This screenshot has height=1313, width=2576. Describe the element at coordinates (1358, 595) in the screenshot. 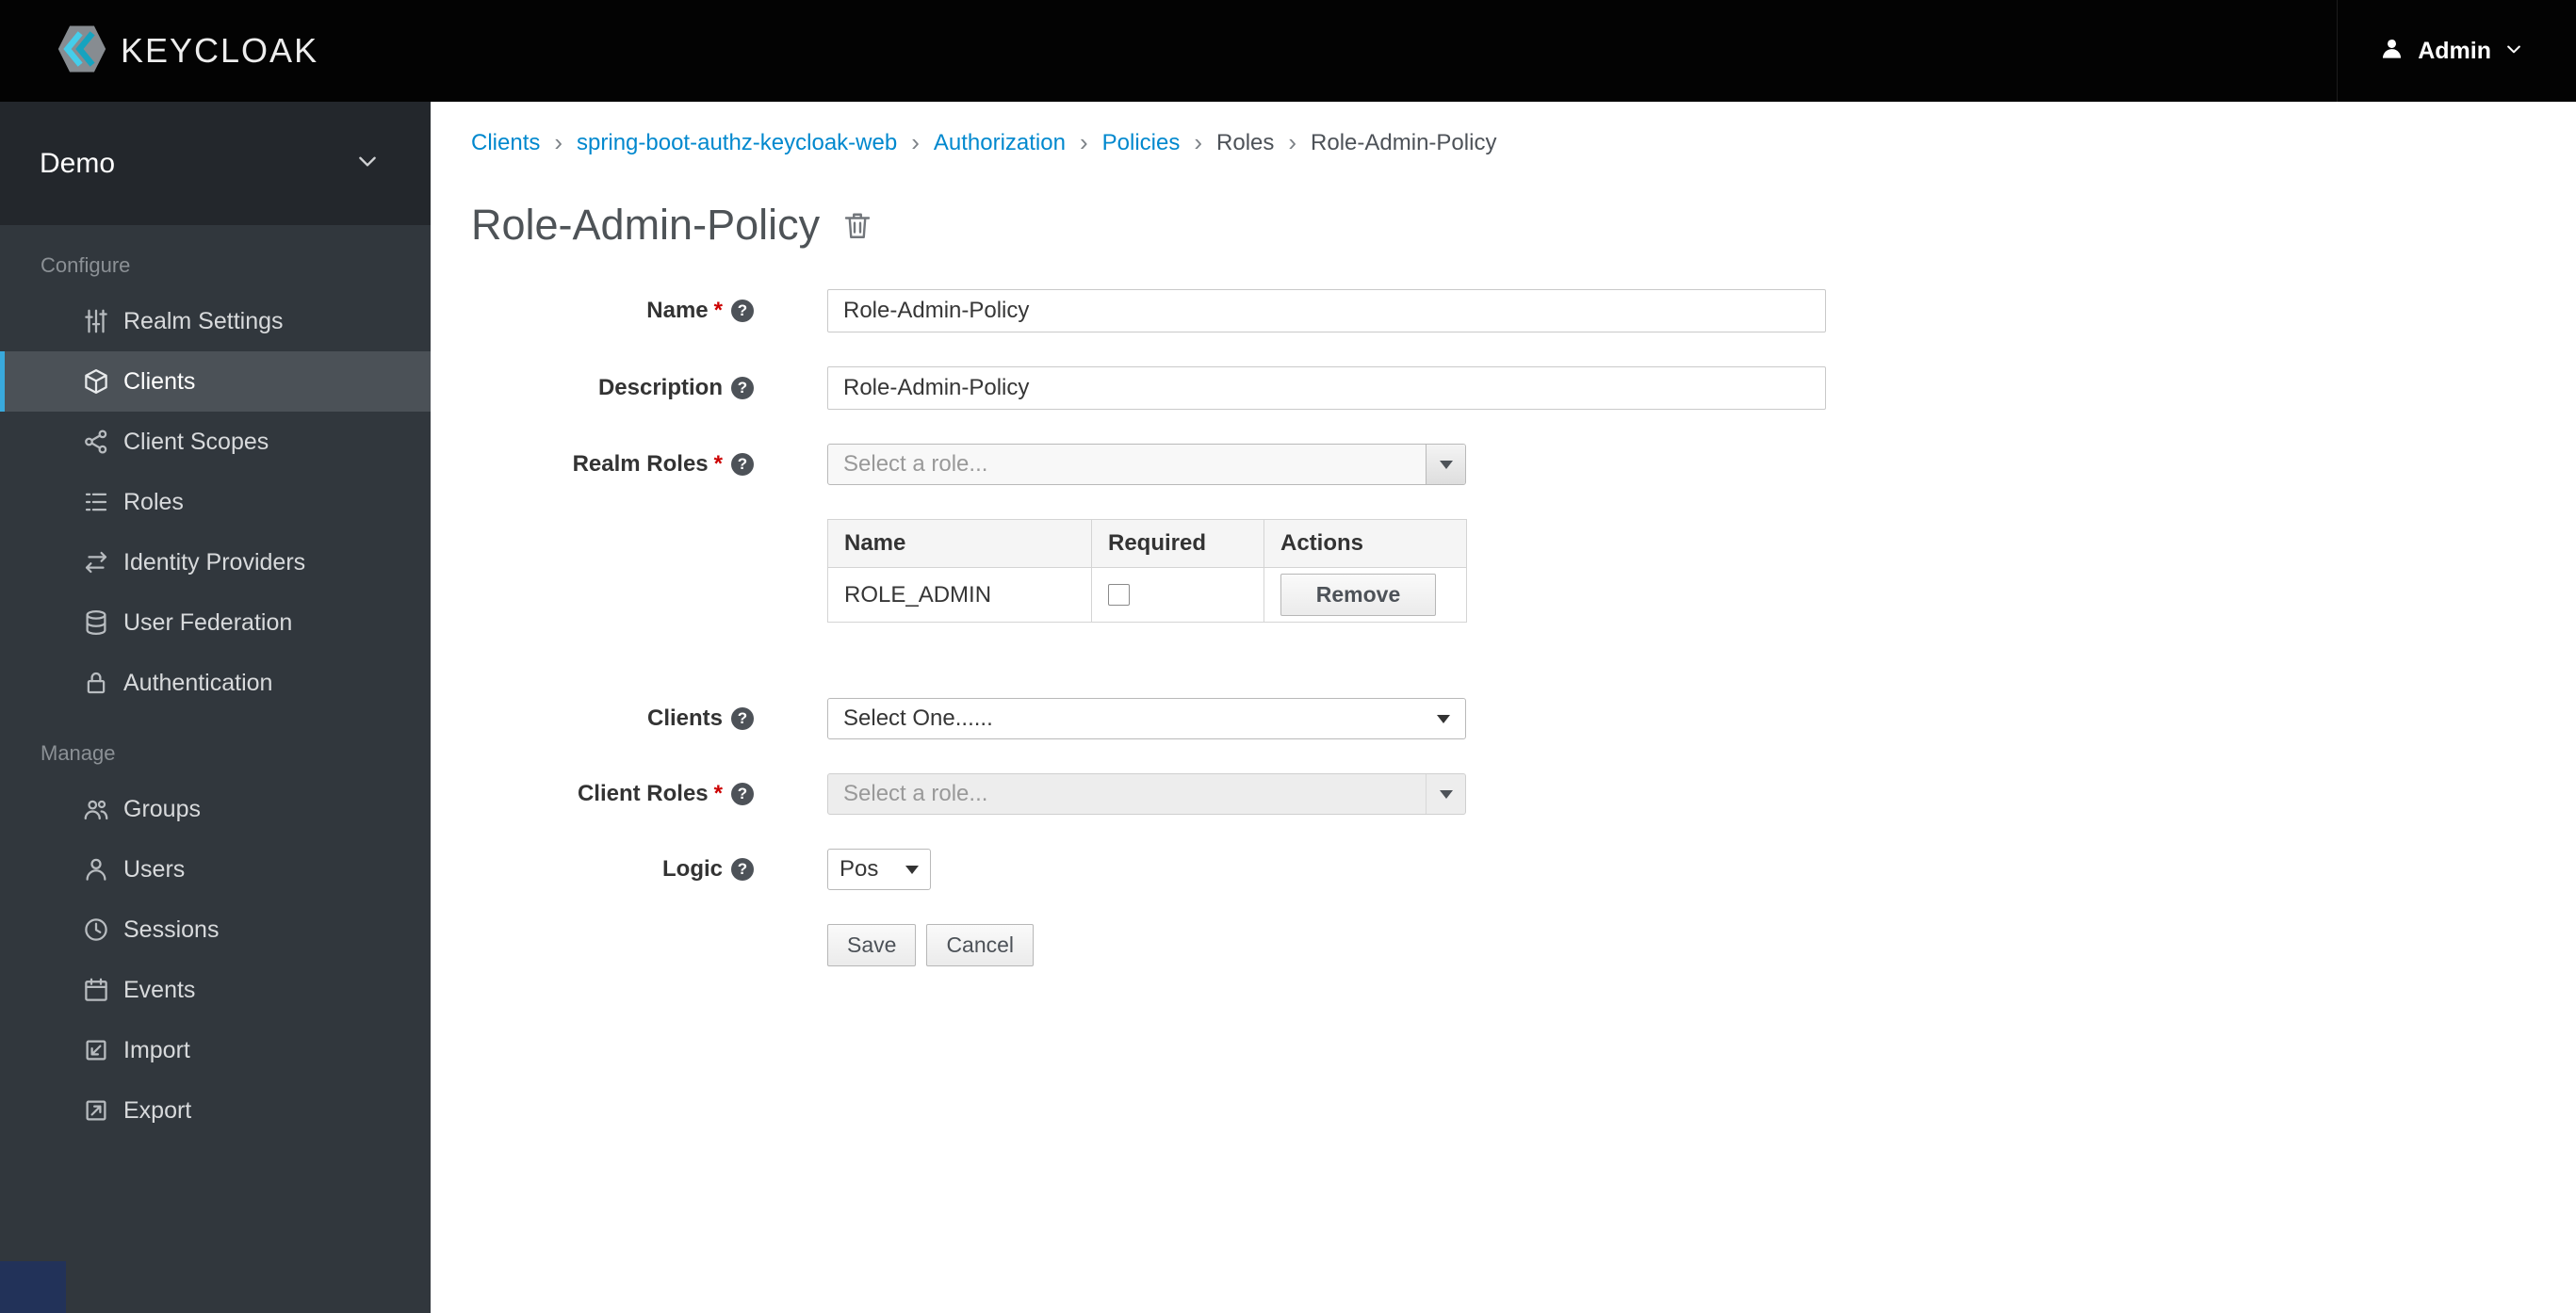

I see `remove-role-button: Remove` at that location.